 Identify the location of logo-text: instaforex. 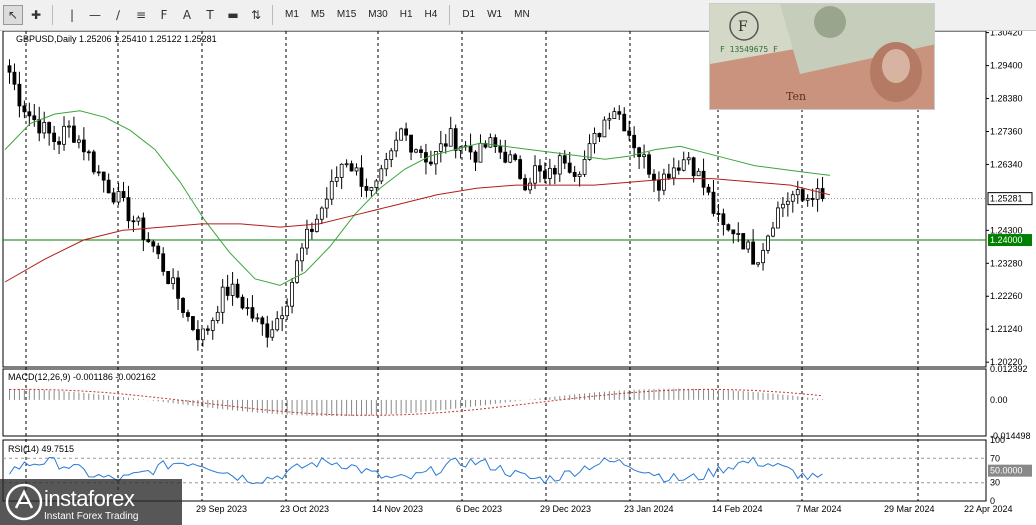
(89, 498).